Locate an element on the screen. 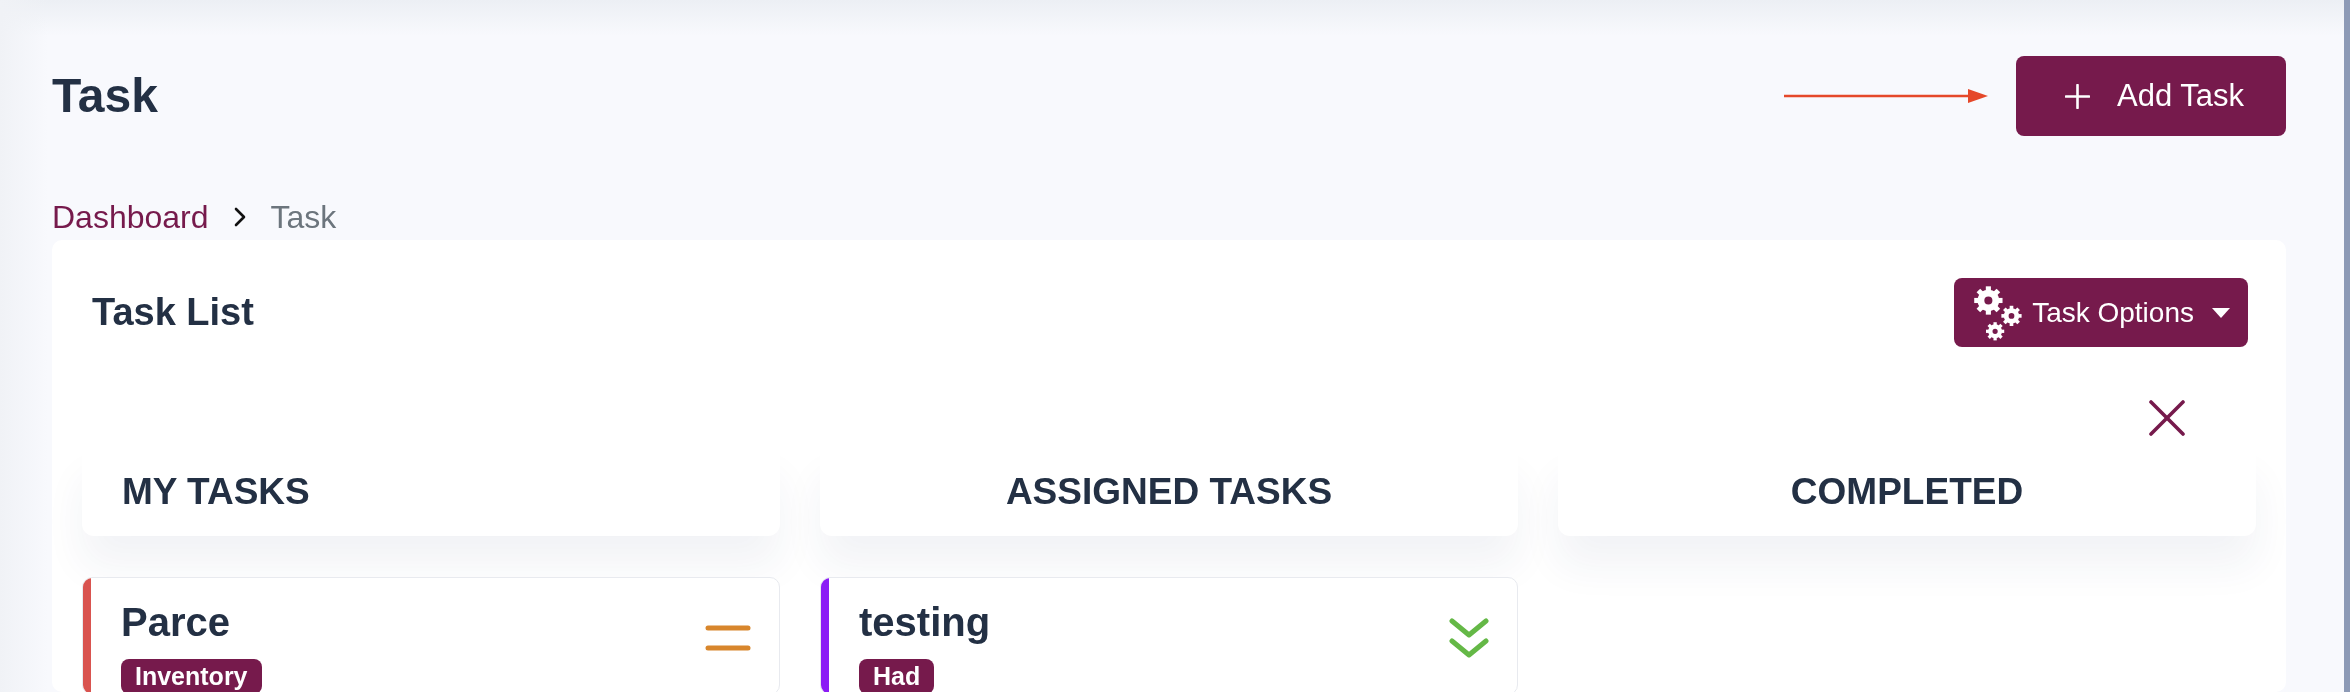  scrollbar is located at coordinates (2347, 346).